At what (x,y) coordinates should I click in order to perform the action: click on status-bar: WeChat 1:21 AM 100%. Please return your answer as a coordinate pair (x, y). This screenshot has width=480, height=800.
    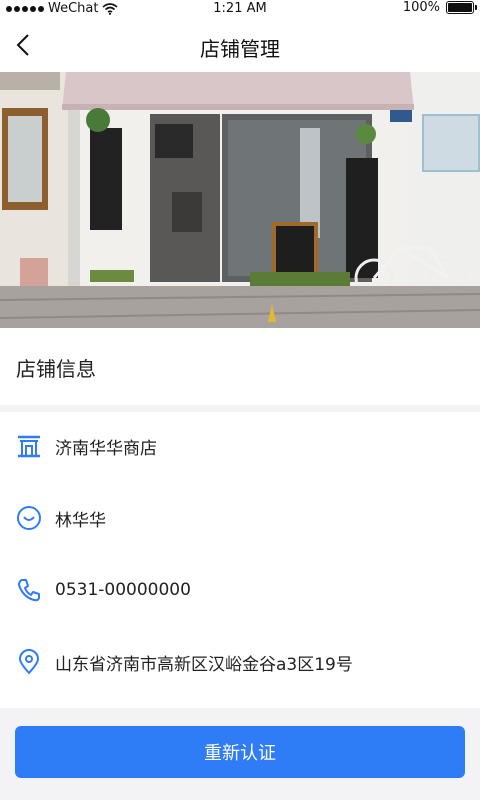
    Looking at the image, I should click on (240, 9).